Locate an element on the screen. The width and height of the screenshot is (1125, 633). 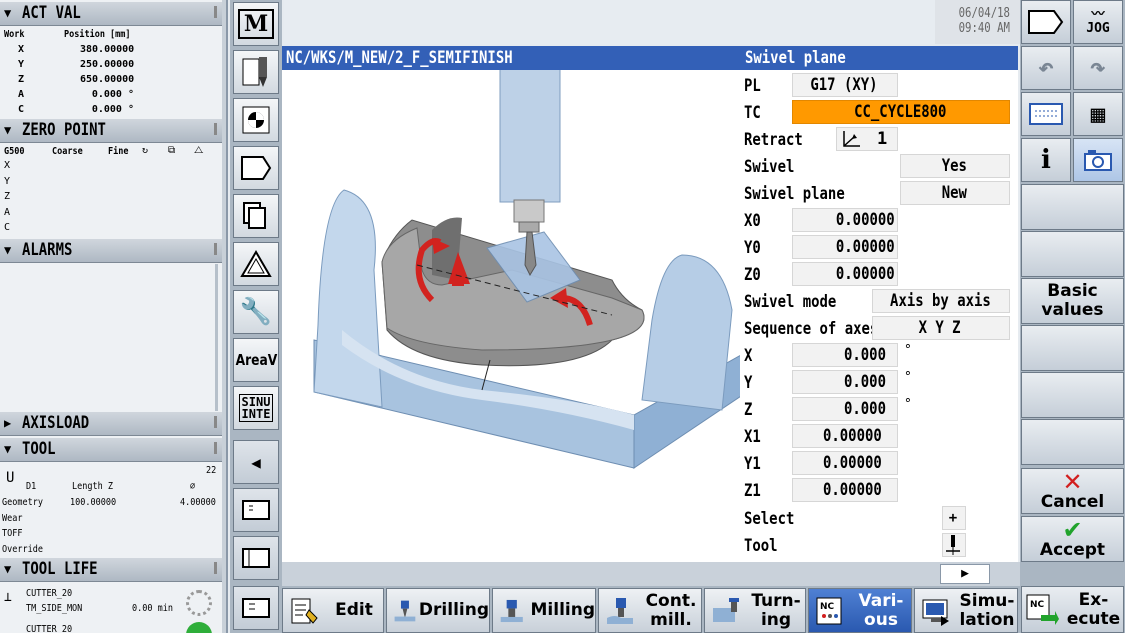
sinumerik-icon: SINU INTE is located at coordinates (256, 408).